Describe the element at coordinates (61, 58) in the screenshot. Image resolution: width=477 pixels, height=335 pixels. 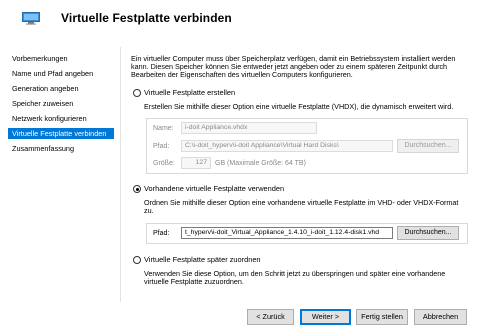
I see `sidebar-item-vorbemerkungen: Vorbemerkungen` at that location.